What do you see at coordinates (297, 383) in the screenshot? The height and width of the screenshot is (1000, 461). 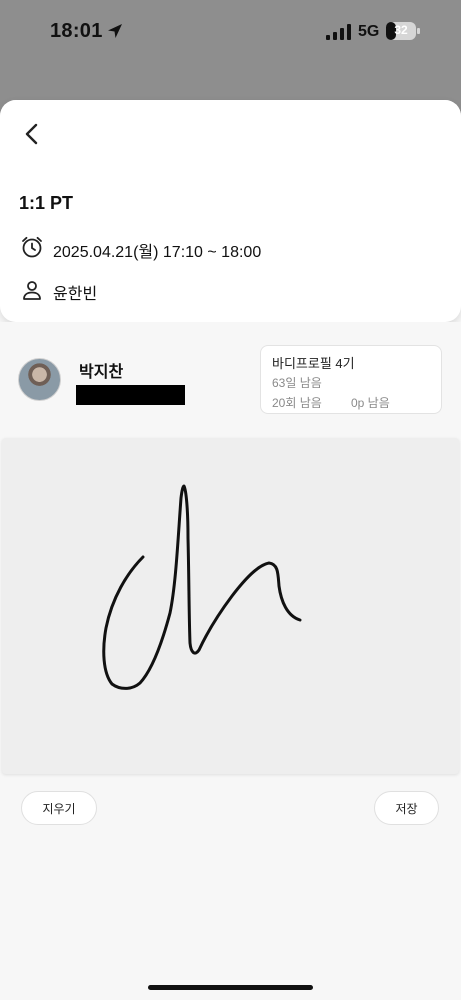 I see `package-days-left: 63일 남음` at bounding box center [297, 383].